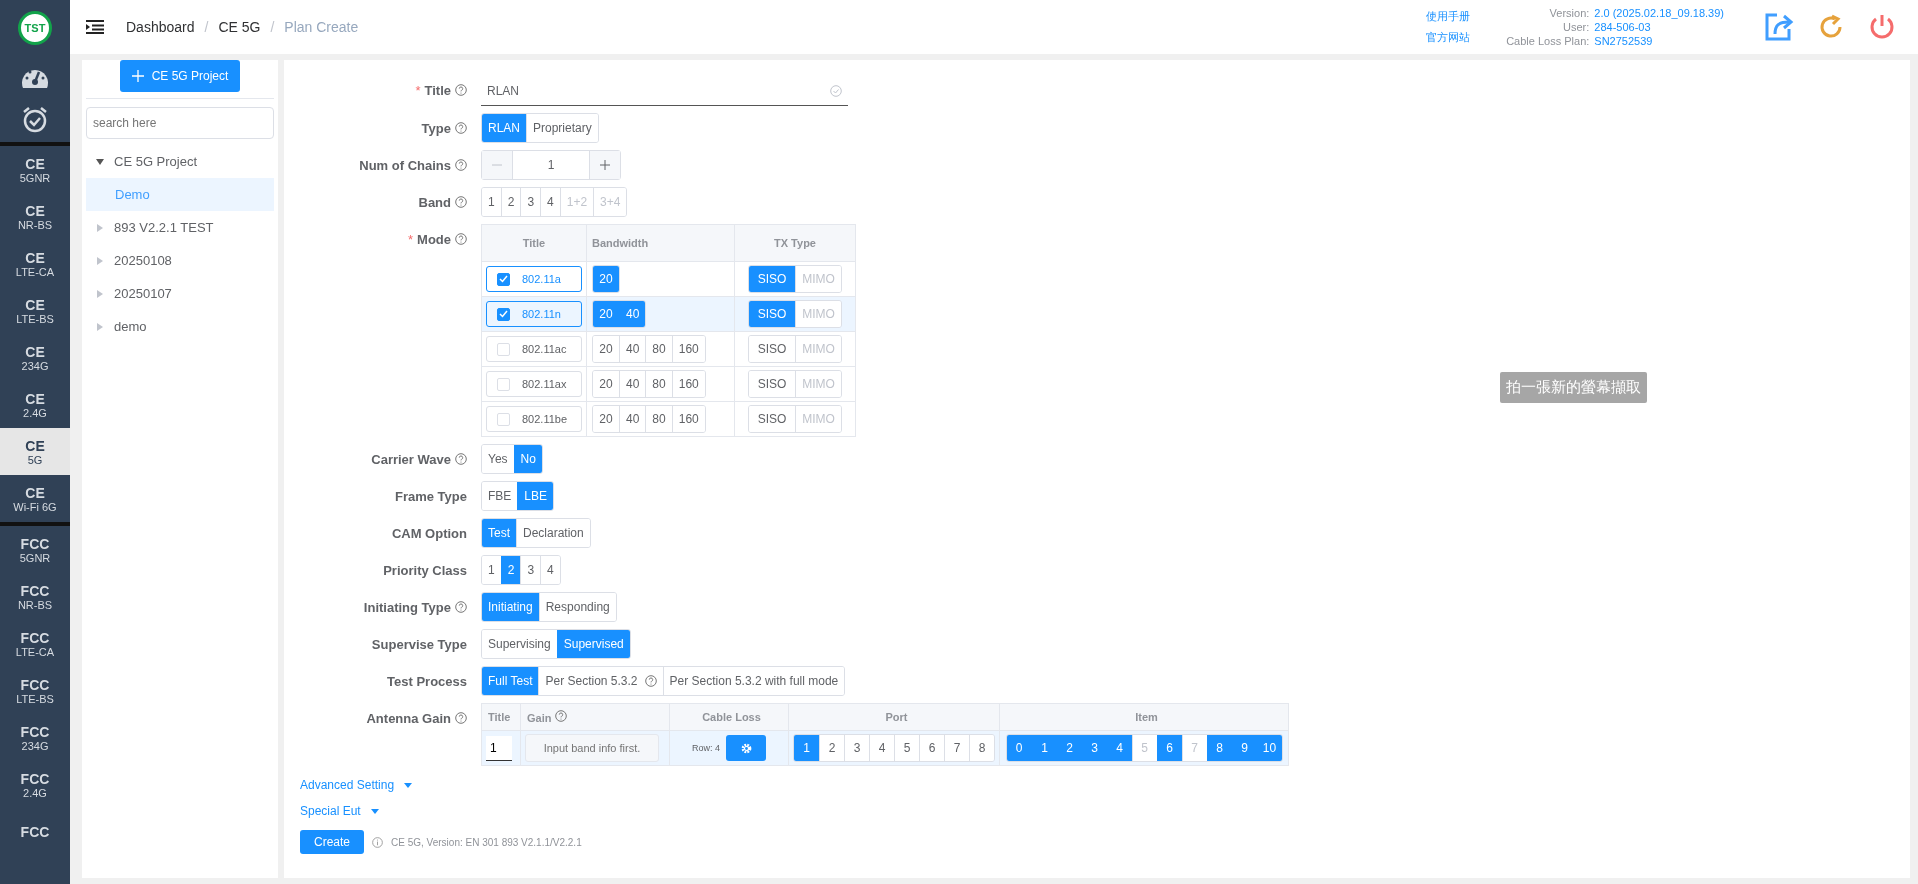 Image resolution: width=1918 pixels, height=884 pixels. What do you see at coordinates (419, 644) in the screenshot?
I see `field-label: Supervise Type` at bounding box center [419, 644].